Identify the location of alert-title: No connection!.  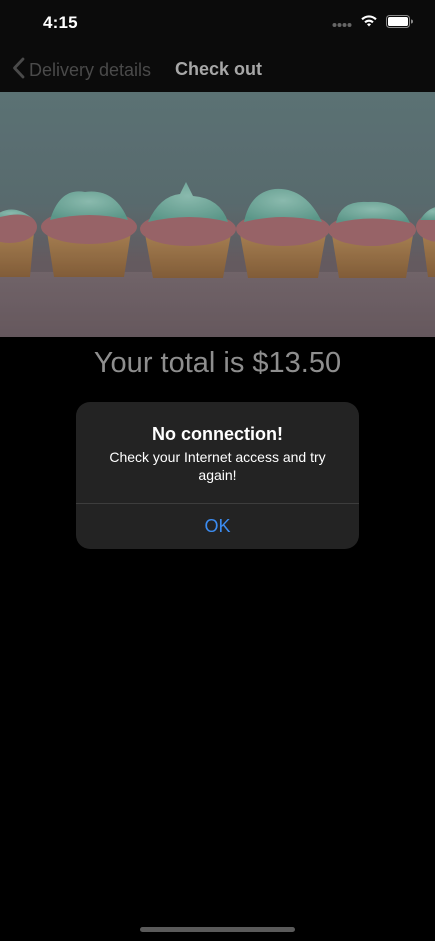
(217, 434).